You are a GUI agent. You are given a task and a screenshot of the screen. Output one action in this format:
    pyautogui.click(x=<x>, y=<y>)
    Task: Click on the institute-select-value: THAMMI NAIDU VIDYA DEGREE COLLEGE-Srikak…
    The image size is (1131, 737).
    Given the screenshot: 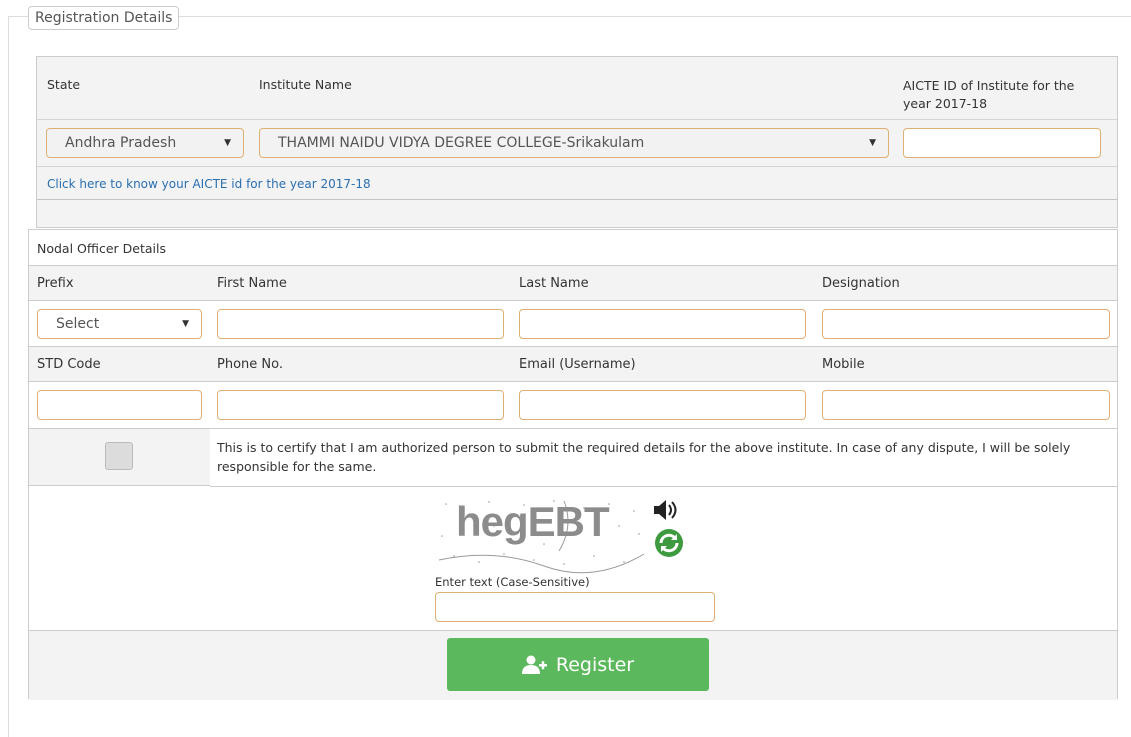 What is the action you would take?
    pyautogui.click(x=461, y=143)
    